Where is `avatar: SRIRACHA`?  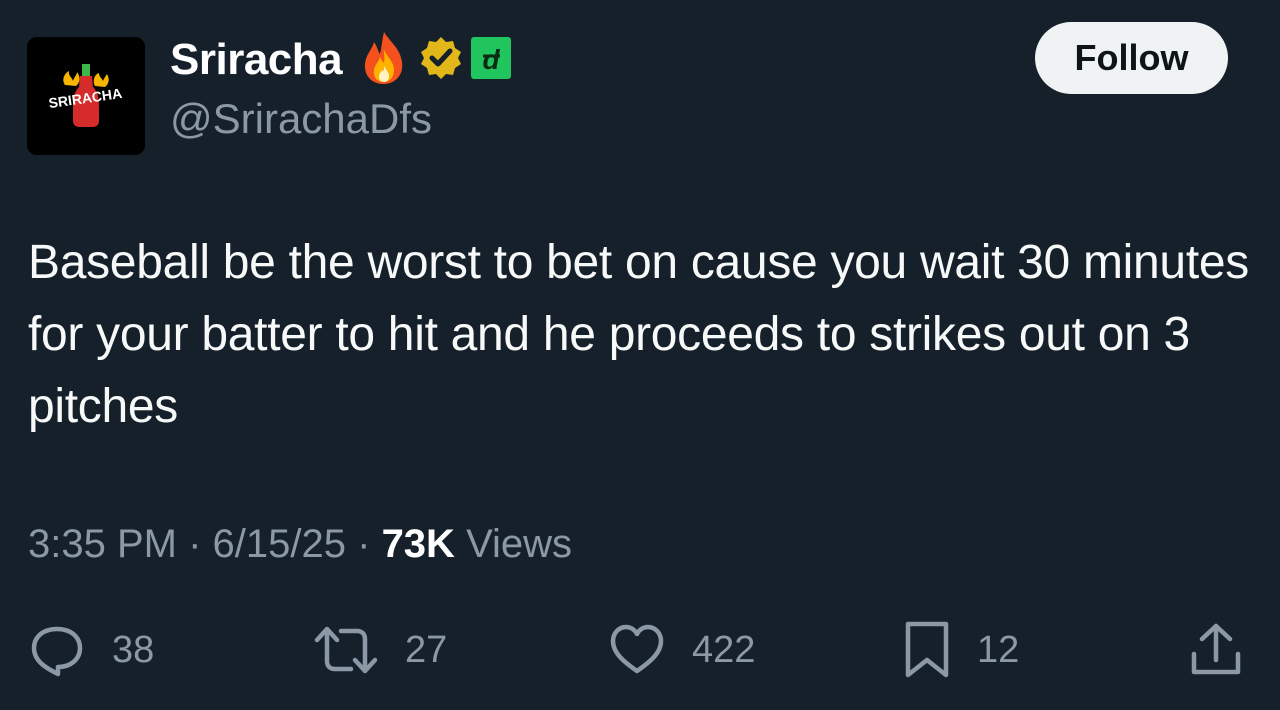
avatar: SRIRACHA is located at coordinates (86, 96).